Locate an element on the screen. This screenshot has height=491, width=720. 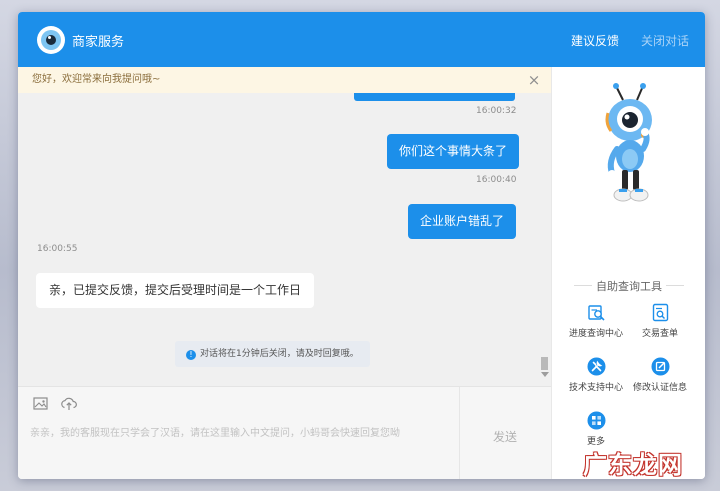
info-icon: ! is located at coordinates (191, 355).